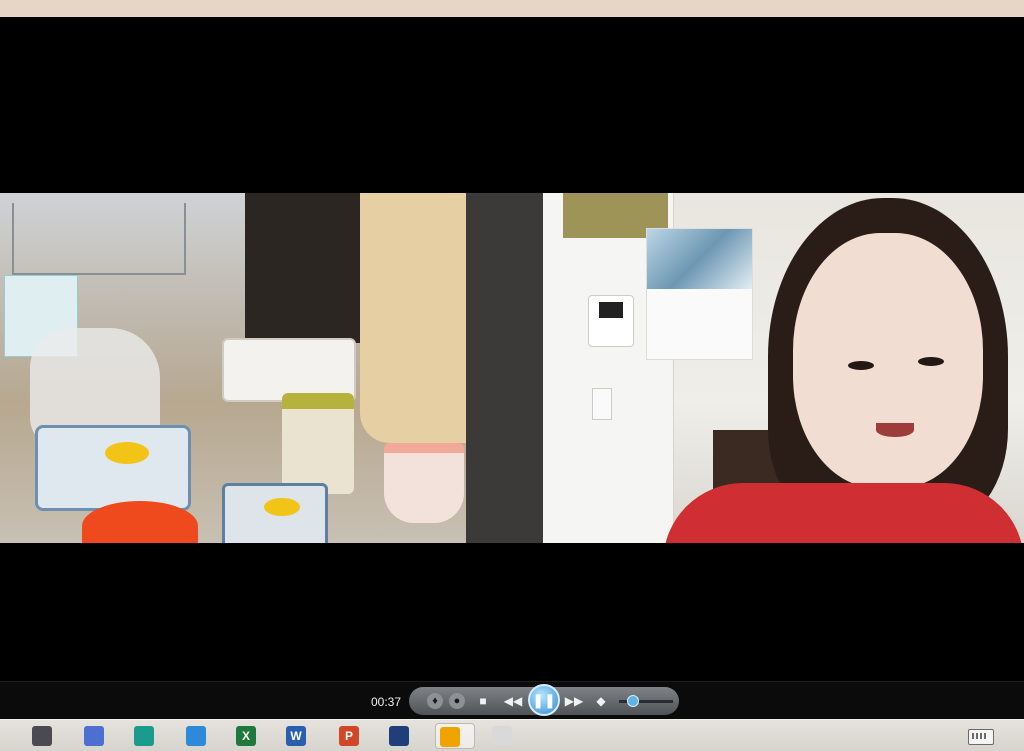  Describe the element at coordinates (888, 360) in the screenshot. I see `person-face` at that location.